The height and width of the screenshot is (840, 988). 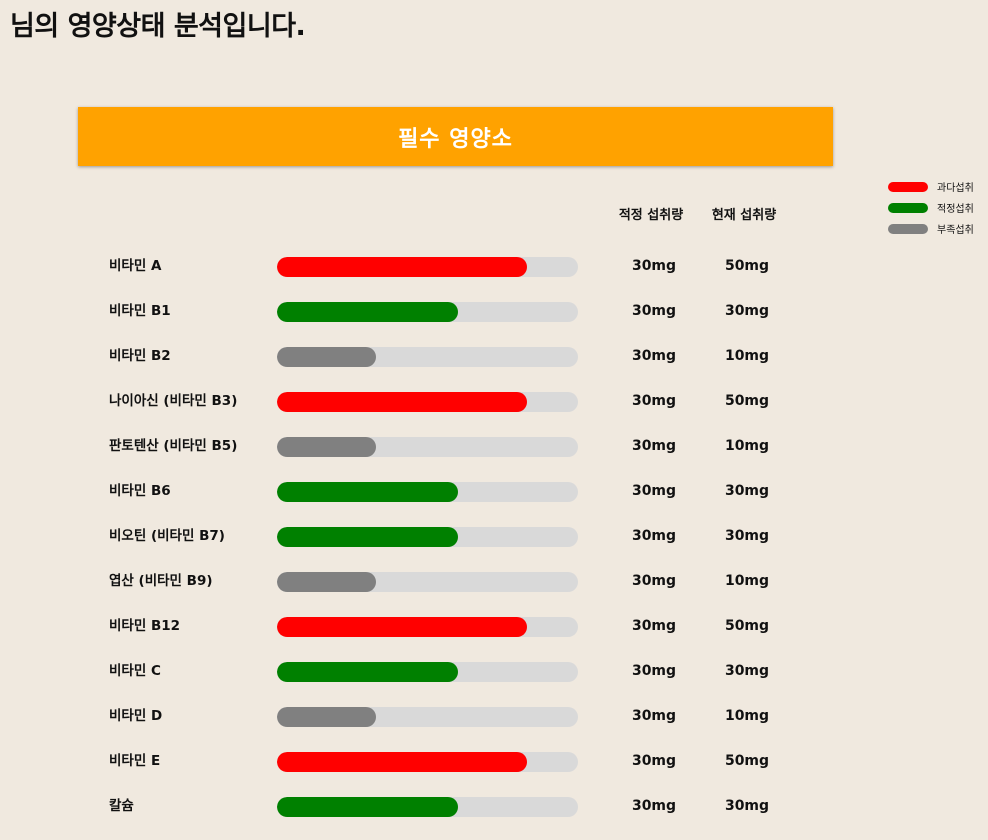 What do you see at coordinates (955, 230) in the screenshot?
I see `legend-label: 부족섭취` at bounding box center [955, 230].